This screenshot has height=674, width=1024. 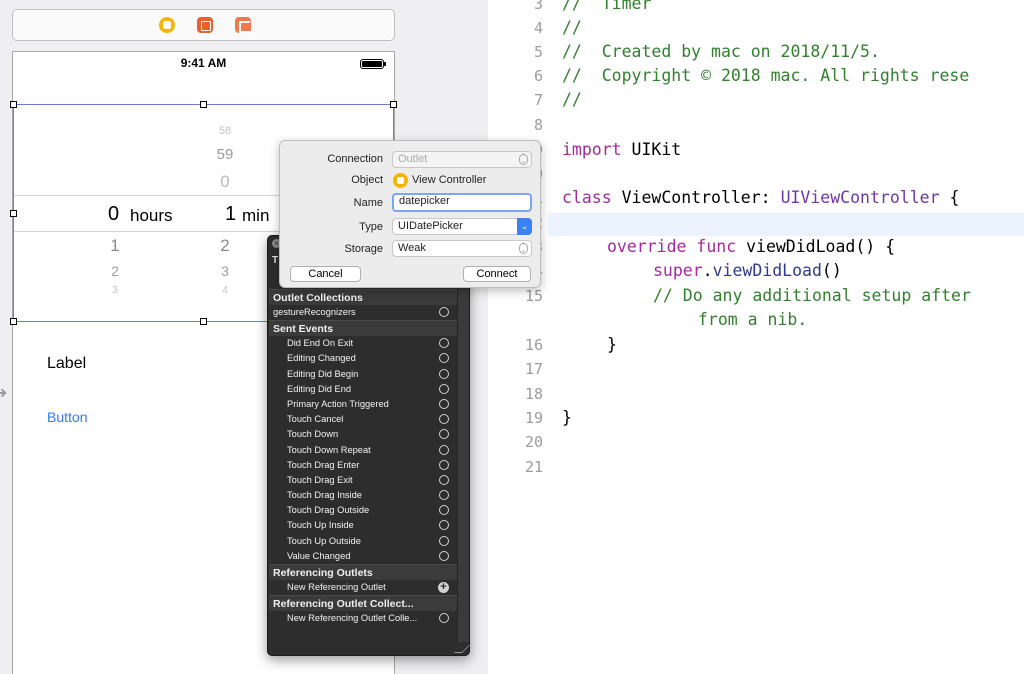 I want to click on connection-label: Editing Did Begin, so click(x=323, y=373).